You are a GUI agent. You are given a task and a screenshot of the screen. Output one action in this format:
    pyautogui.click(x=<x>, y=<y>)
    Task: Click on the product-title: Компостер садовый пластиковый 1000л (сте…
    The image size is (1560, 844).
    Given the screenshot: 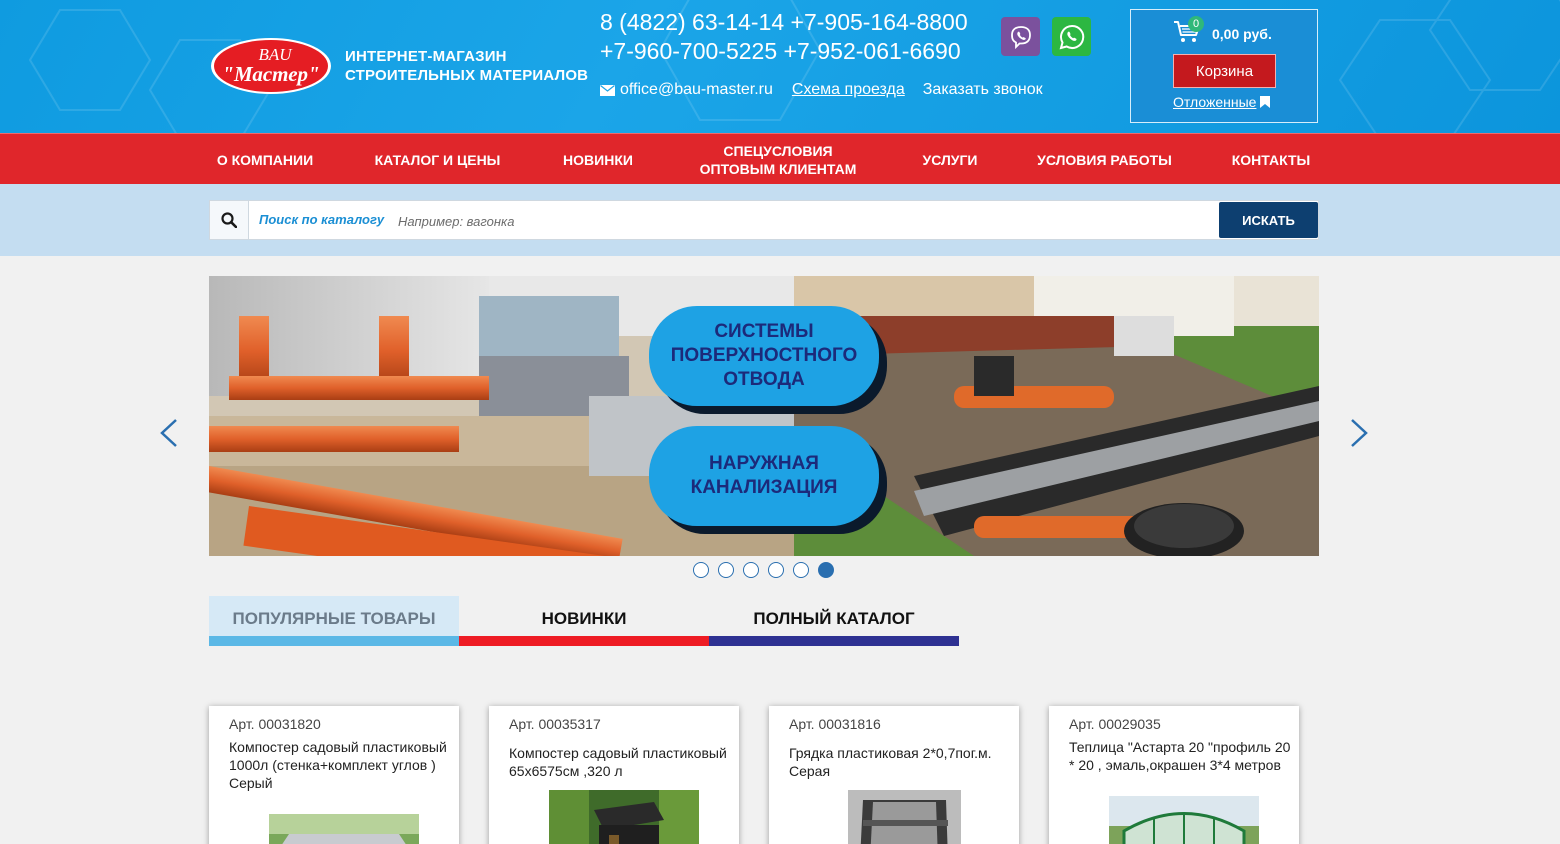 What is the action you would take?
    pyautogui.click(x=341, y=765)
    